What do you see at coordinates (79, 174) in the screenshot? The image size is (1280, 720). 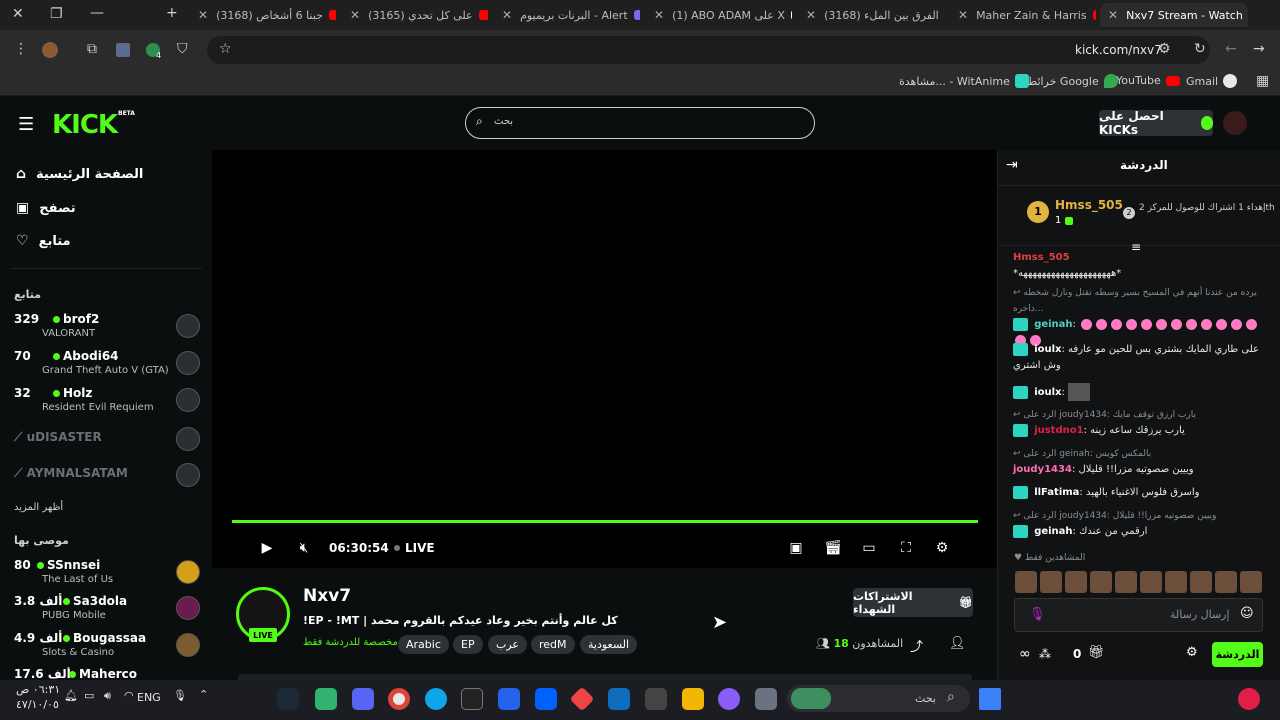 I see `sidebar-item-home: ⌂ الصفحة الرئيسية` at bounding box center [79, 174].